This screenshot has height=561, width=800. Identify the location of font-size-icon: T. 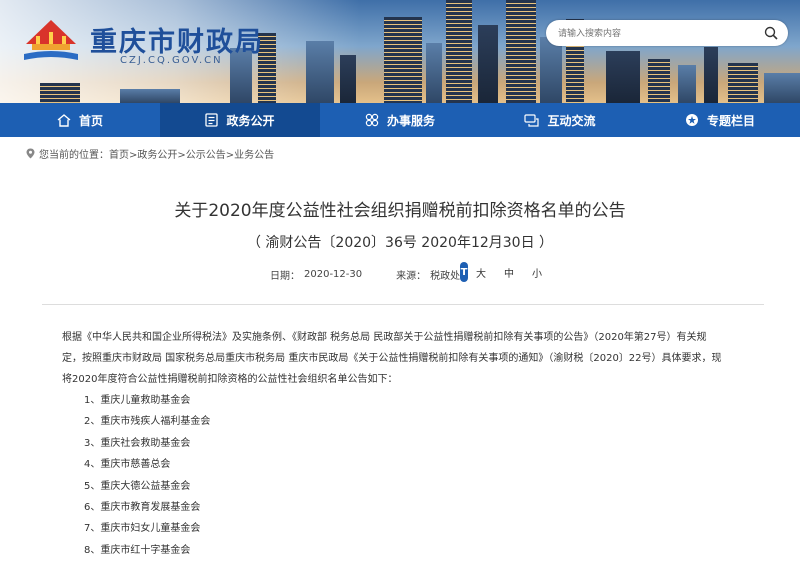
(464, 272).